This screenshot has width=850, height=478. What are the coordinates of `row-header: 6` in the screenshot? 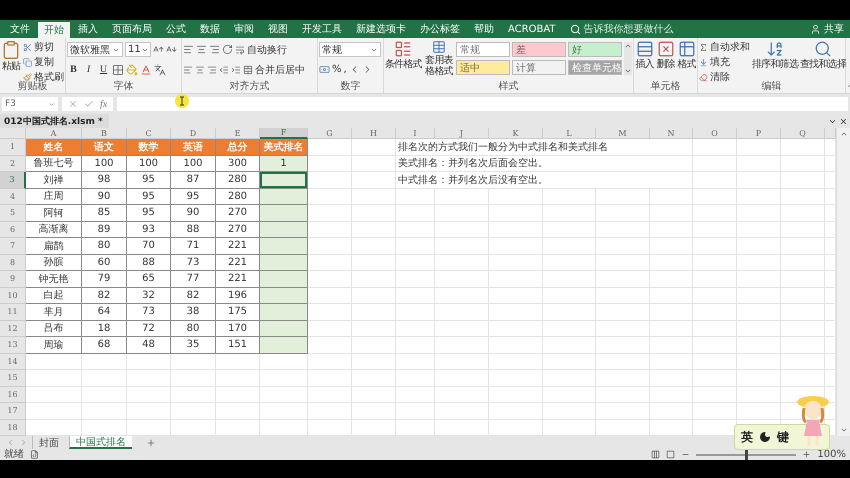 It's located at (13, 230).